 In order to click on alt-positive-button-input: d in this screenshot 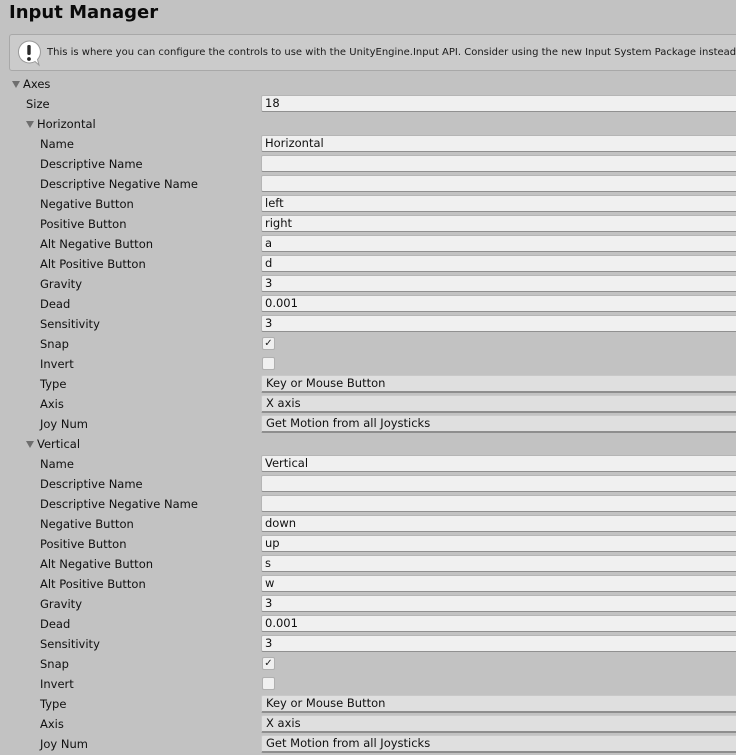, I will do `click(498, 263)`.